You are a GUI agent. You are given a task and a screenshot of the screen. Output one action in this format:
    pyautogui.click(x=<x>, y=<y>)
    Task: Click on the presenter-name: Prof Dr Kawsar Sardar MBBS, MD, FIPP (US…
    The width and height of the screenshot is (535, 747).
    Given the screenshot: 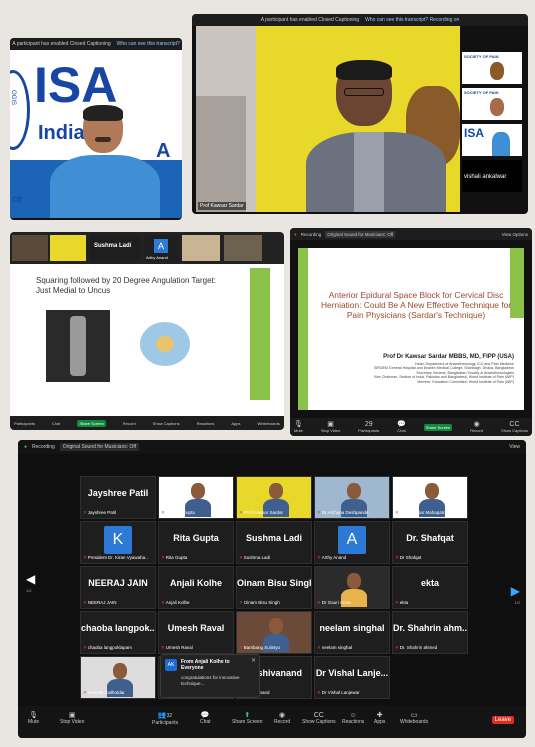 What is the action you would take?
    pyautogui.click(x=448, y=357)
    